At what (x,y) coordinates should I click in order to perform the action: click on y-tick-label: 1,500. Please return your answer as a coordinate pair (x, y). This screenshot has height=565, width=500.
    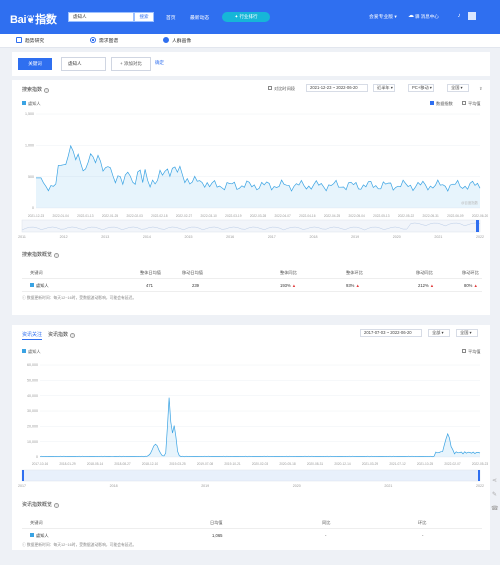
    Looking at the image, I should click on (29, 114).